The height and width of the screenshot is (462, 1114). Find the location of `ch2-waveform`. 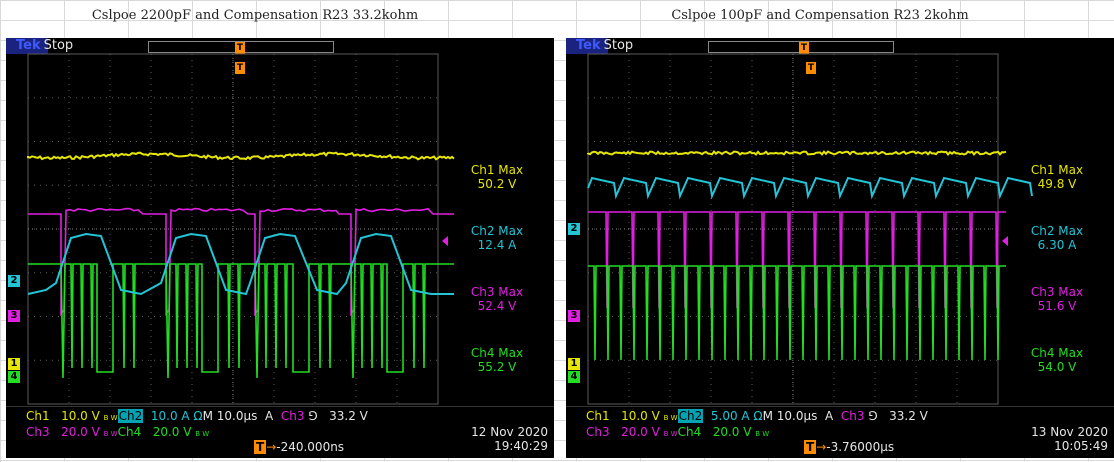

ch2-waveform is located at coordinates (810, 188).